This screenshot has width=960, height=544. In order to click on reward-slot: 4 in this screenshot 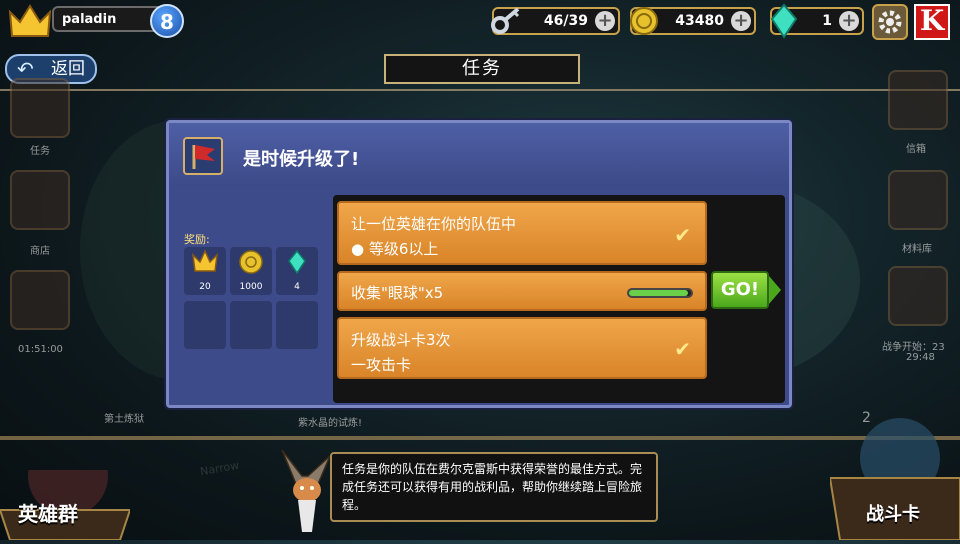, I will do `click(297, 271)`.